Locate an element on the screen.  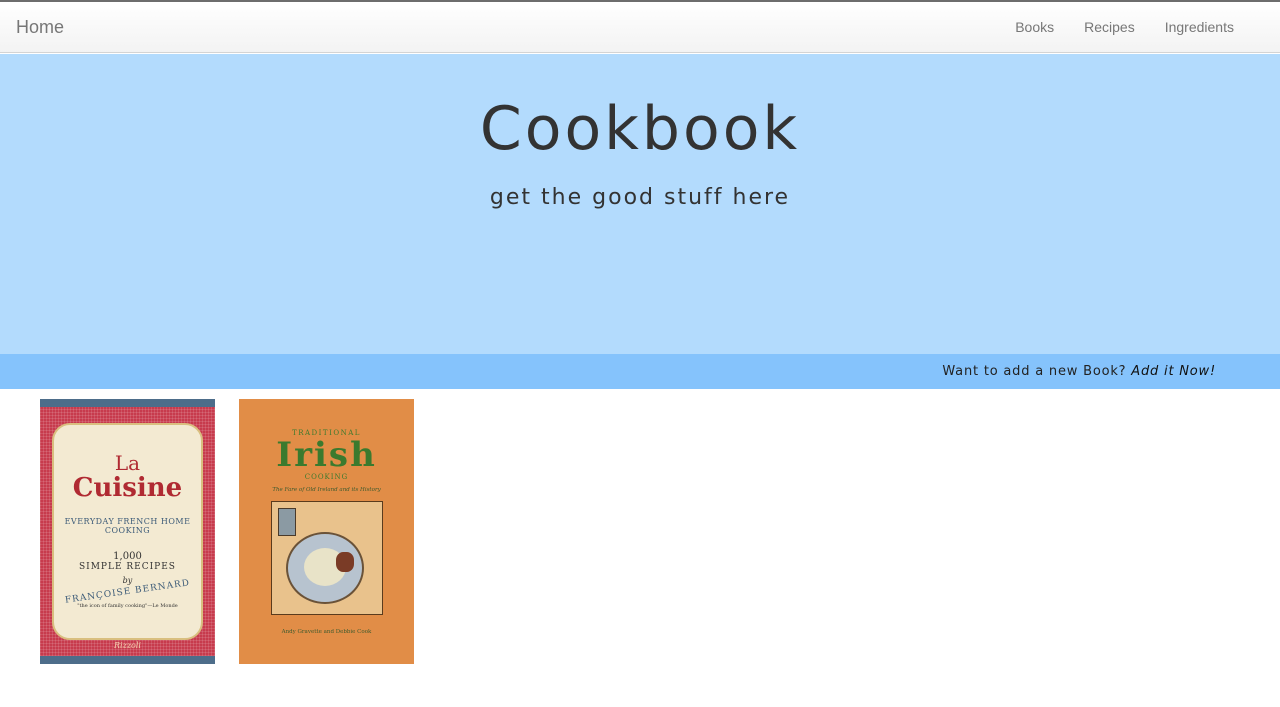
cover-count: 1,000 is located at coordinates (127, 556).